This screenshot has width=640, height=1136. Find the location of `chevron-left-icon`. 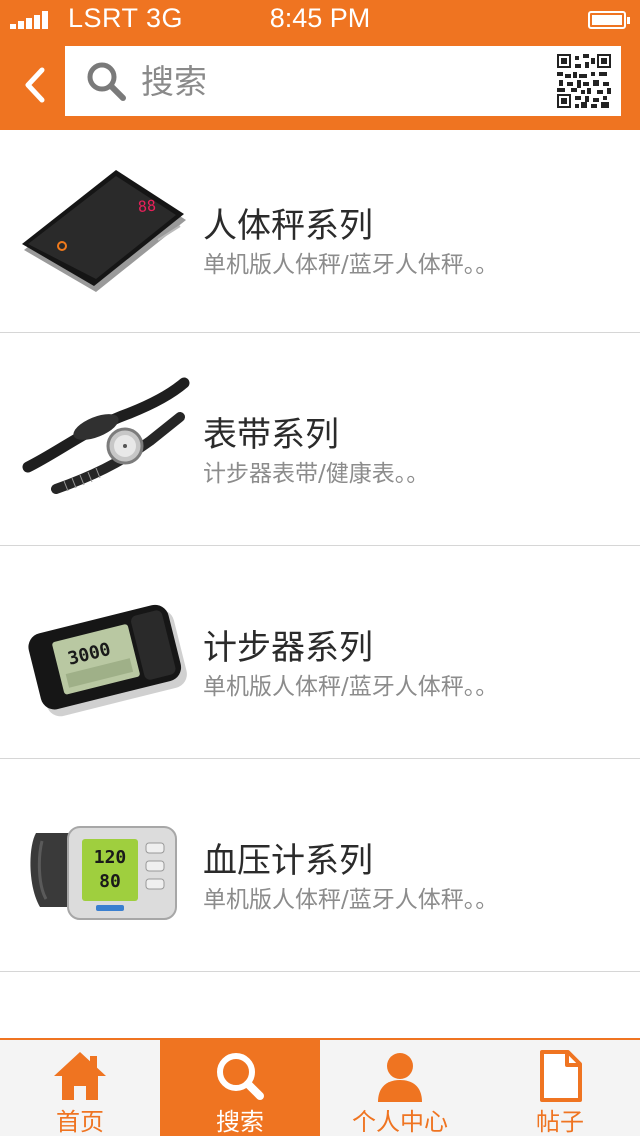

chevron-left-icon is located at coordinates (35, 85).